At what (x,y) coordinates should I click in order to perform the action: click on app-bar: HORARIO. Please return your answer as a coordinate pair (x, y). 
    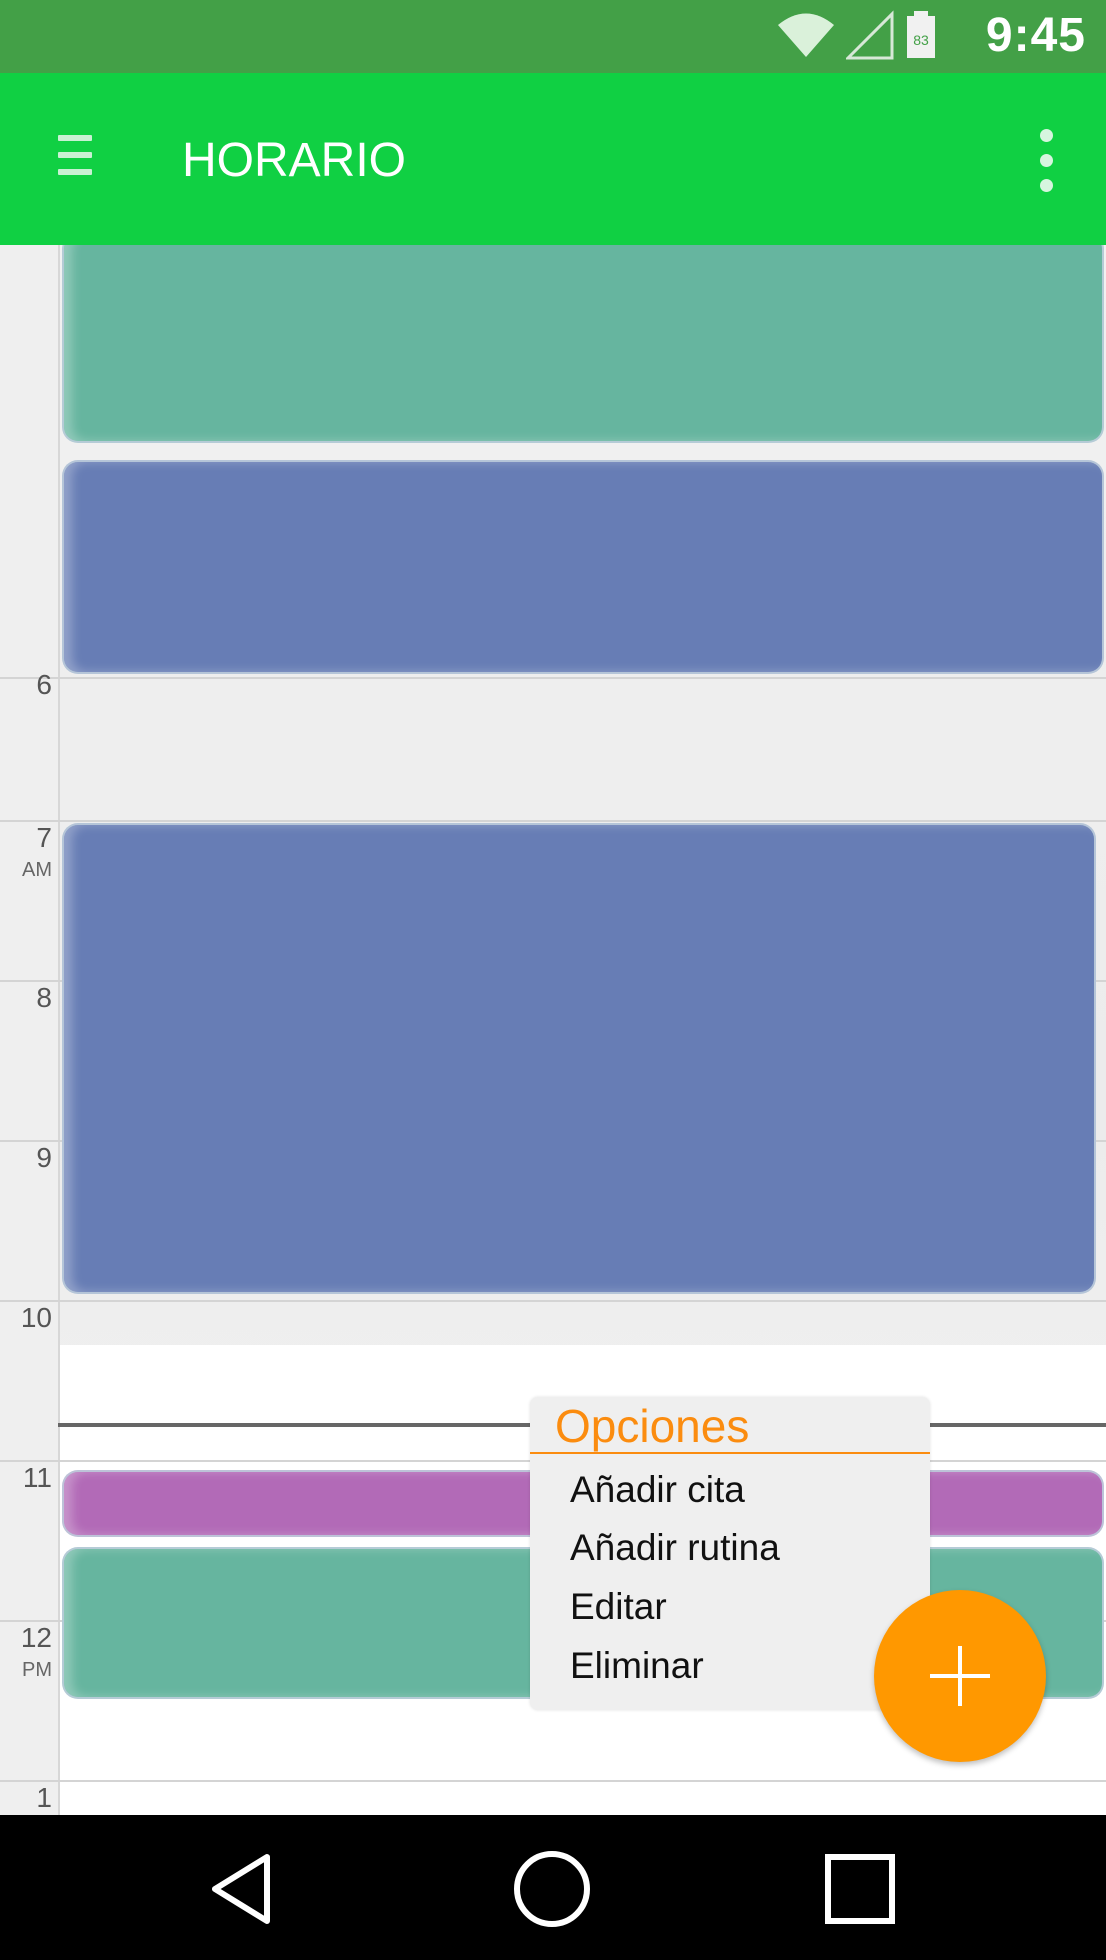
    Looking at the image, I should click on (553, 159).